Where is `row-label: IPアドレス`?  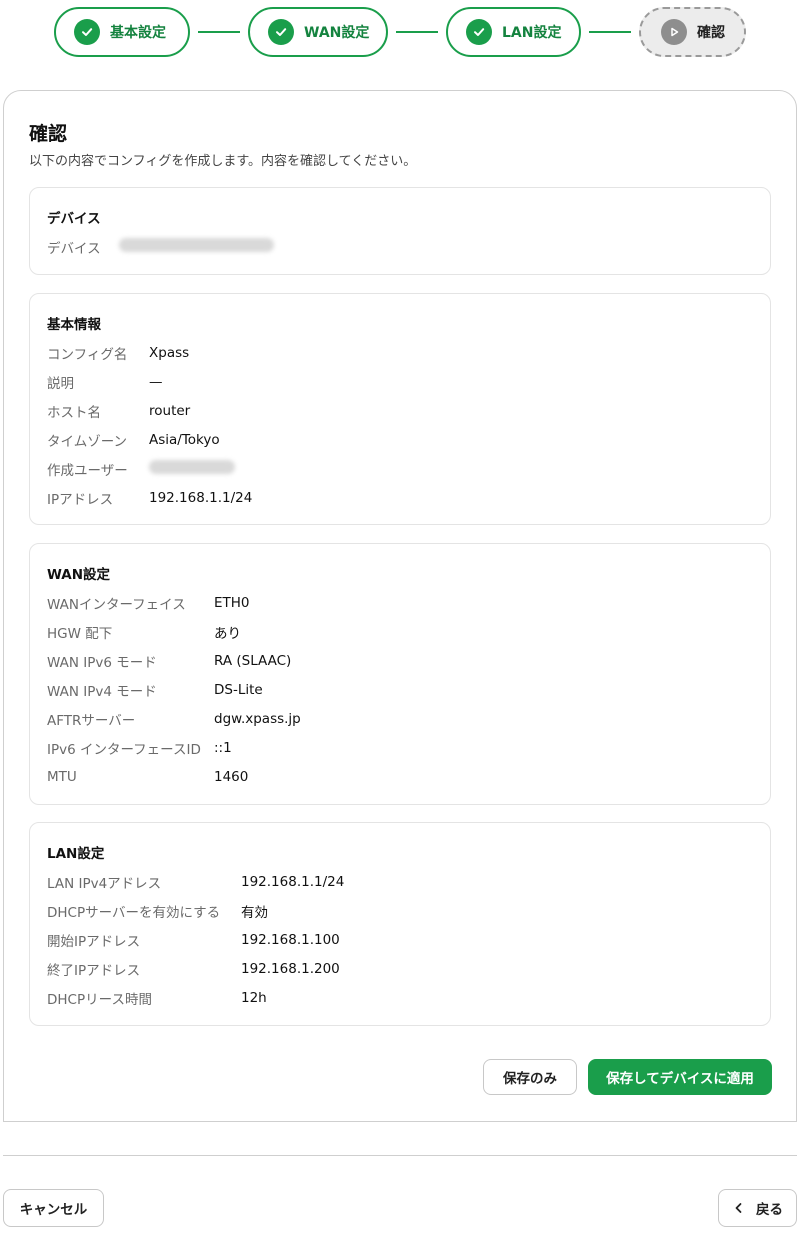
row-label: IPアドレス is located at coordinates (80, 500).